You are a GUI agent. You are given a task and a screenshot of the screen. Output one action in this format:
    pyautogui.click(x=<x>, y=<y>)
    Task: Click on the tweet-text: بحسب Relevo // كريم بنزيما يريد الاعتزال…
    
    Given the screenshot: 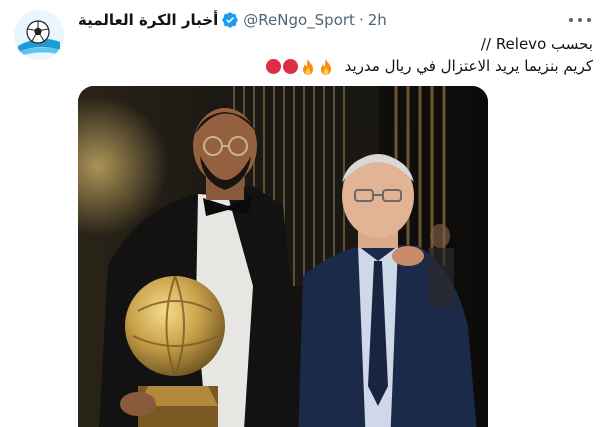 What is the action you would take?
    pyautogui.click(x=338, y=55)
    